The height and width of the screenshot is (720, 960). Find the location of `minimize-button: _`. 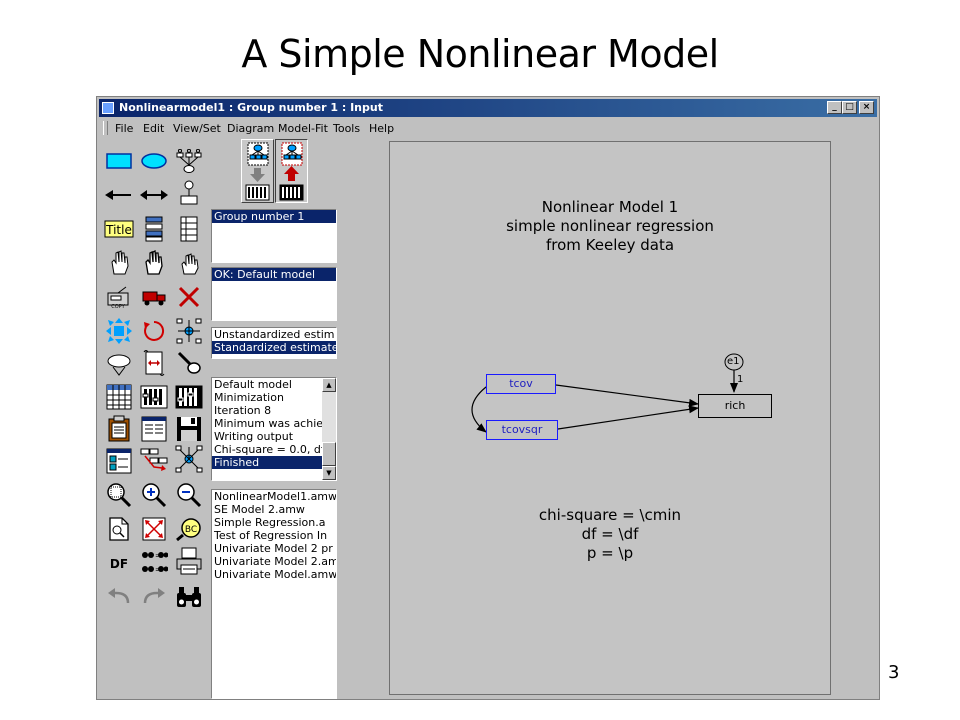

minimize-button: _ is located at coordinates (834, 107).